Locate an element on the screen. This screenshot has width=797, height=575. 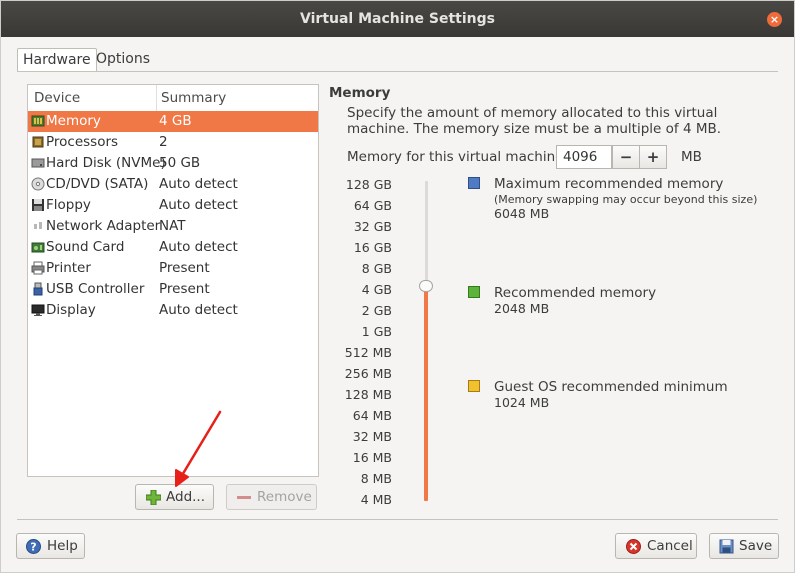
device-row-floppy: Floppy Auto detect is located at coordinates (173, 205).